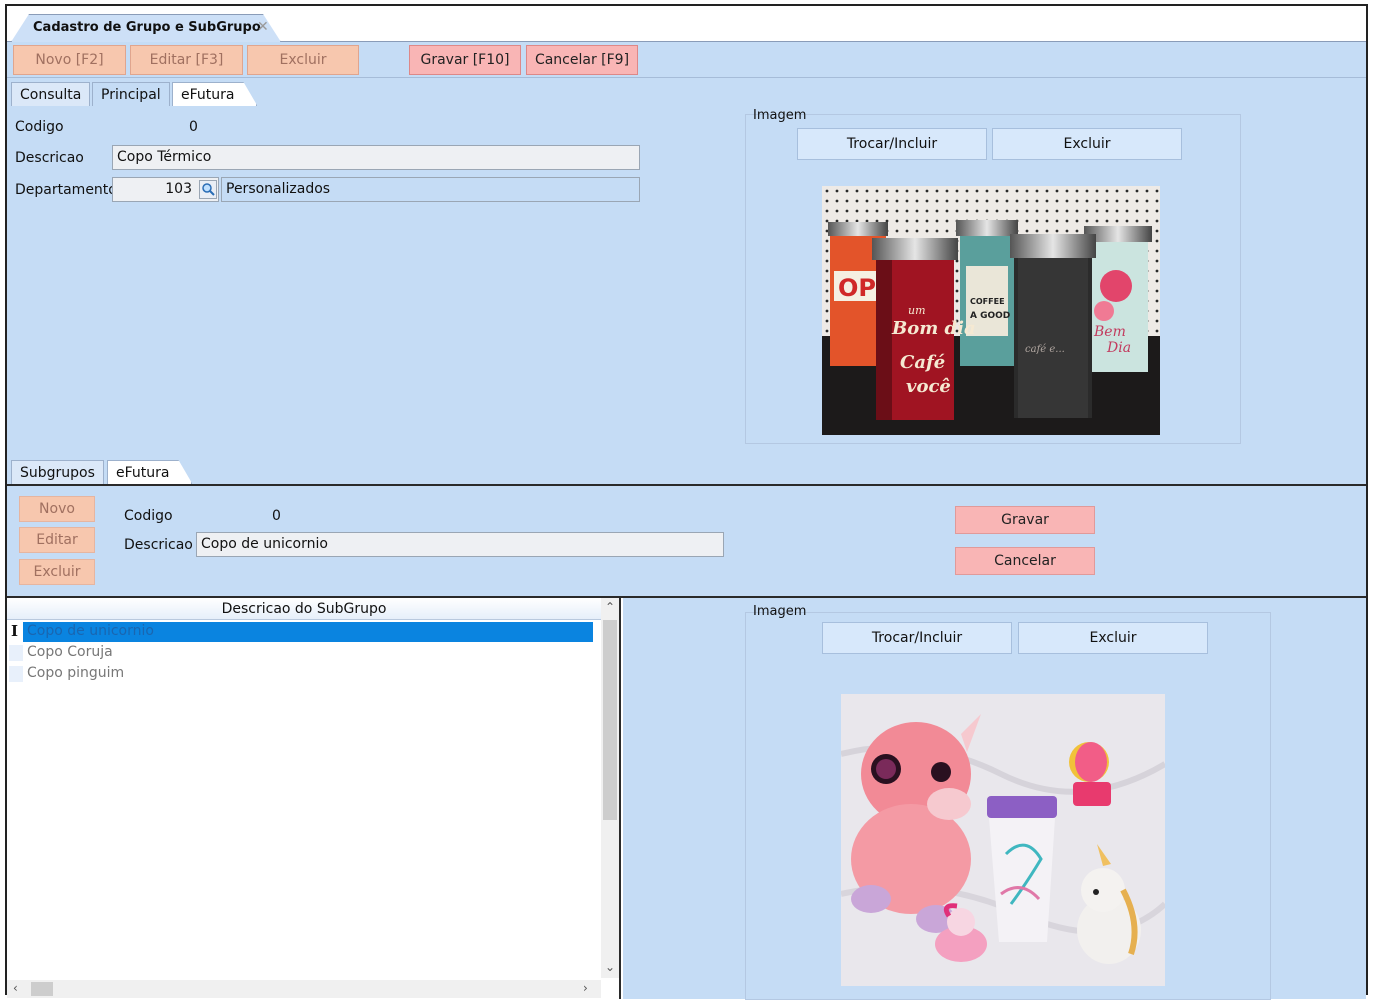 Image resolution: width=1373 pixels, height=1000 pixels. Describe the element at coordinates (780, 115) in the screenshot. I see `group-image-title: Imagem` at that location.